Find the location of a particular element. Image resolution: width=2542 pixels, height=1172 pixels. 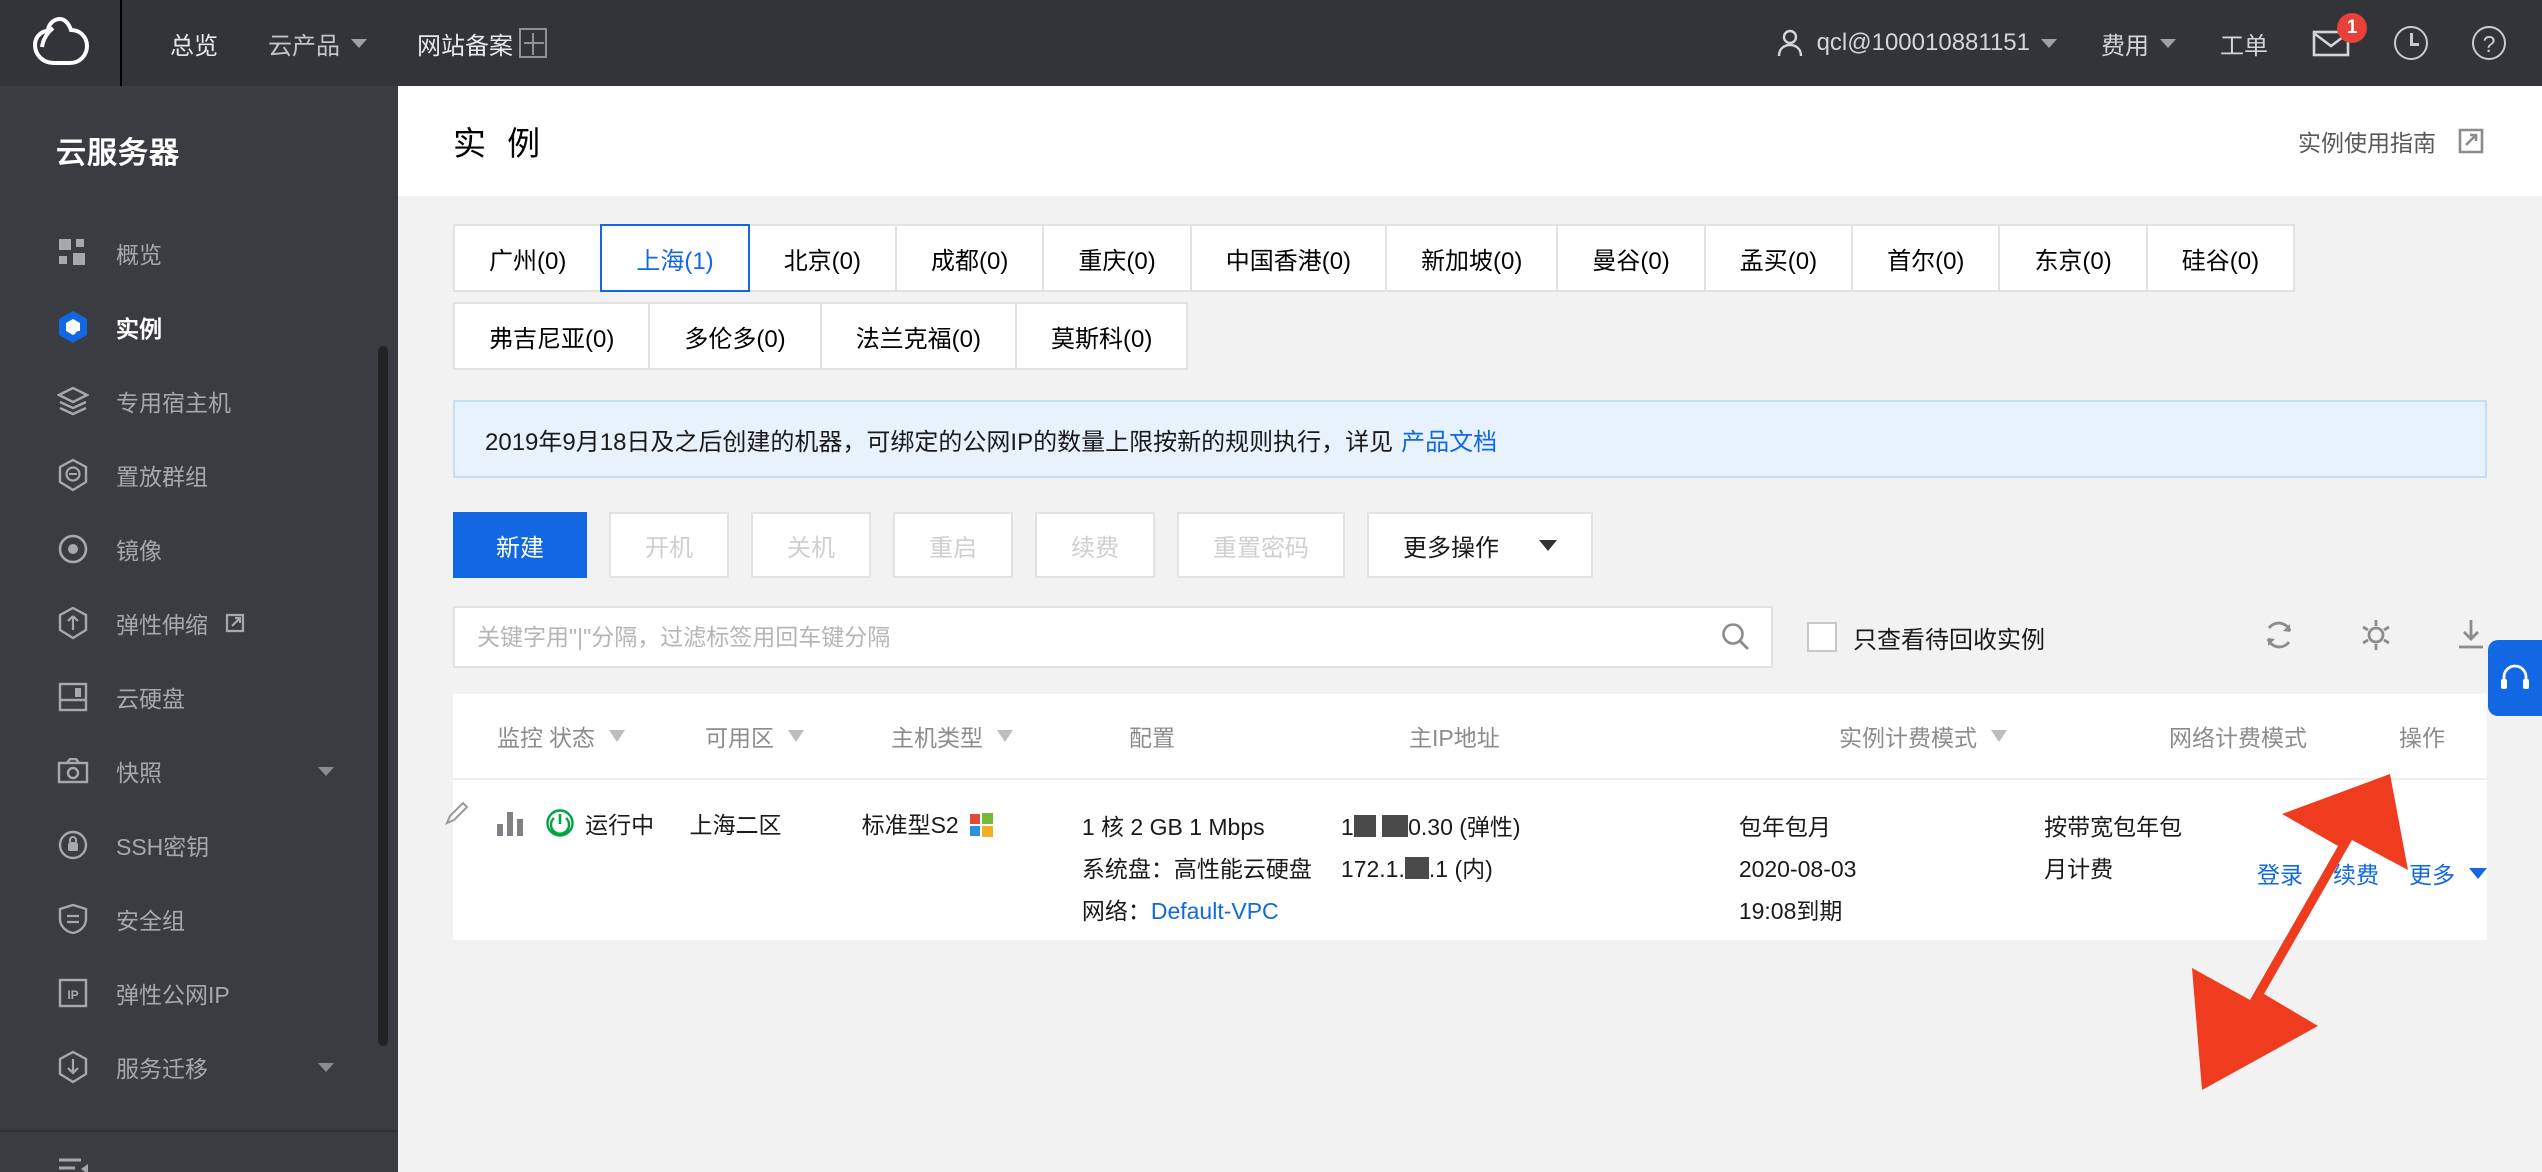

nav-item-website-filing: 网站备案 is located at coordinates (482, 43).